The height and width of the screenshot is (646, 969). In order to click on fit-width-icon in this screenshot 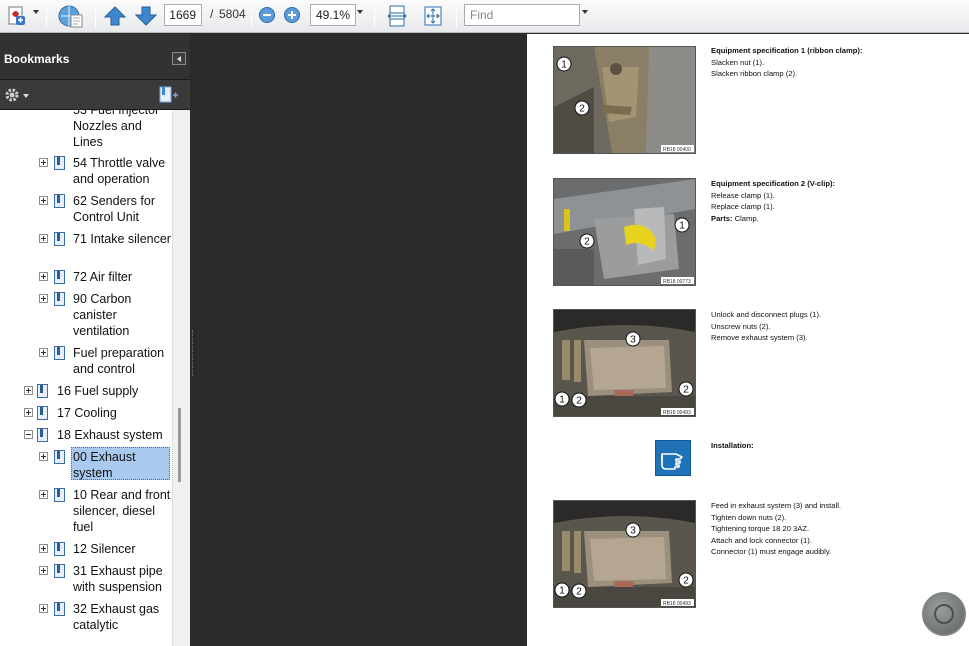, I will do `click(397, 16)`.